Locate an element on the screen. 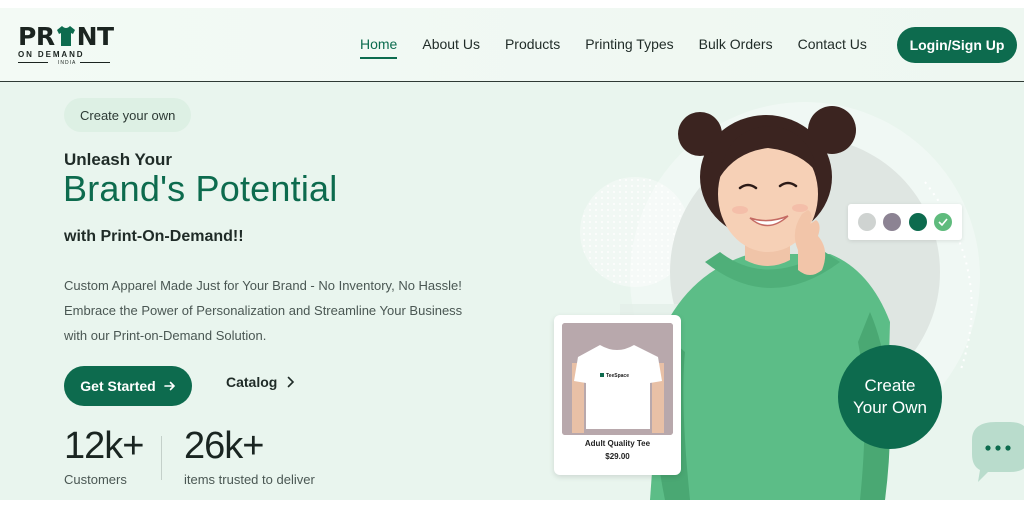 This screenshot has width=1024, height=508. nav-home: Home is located at coordinates (379, 47).